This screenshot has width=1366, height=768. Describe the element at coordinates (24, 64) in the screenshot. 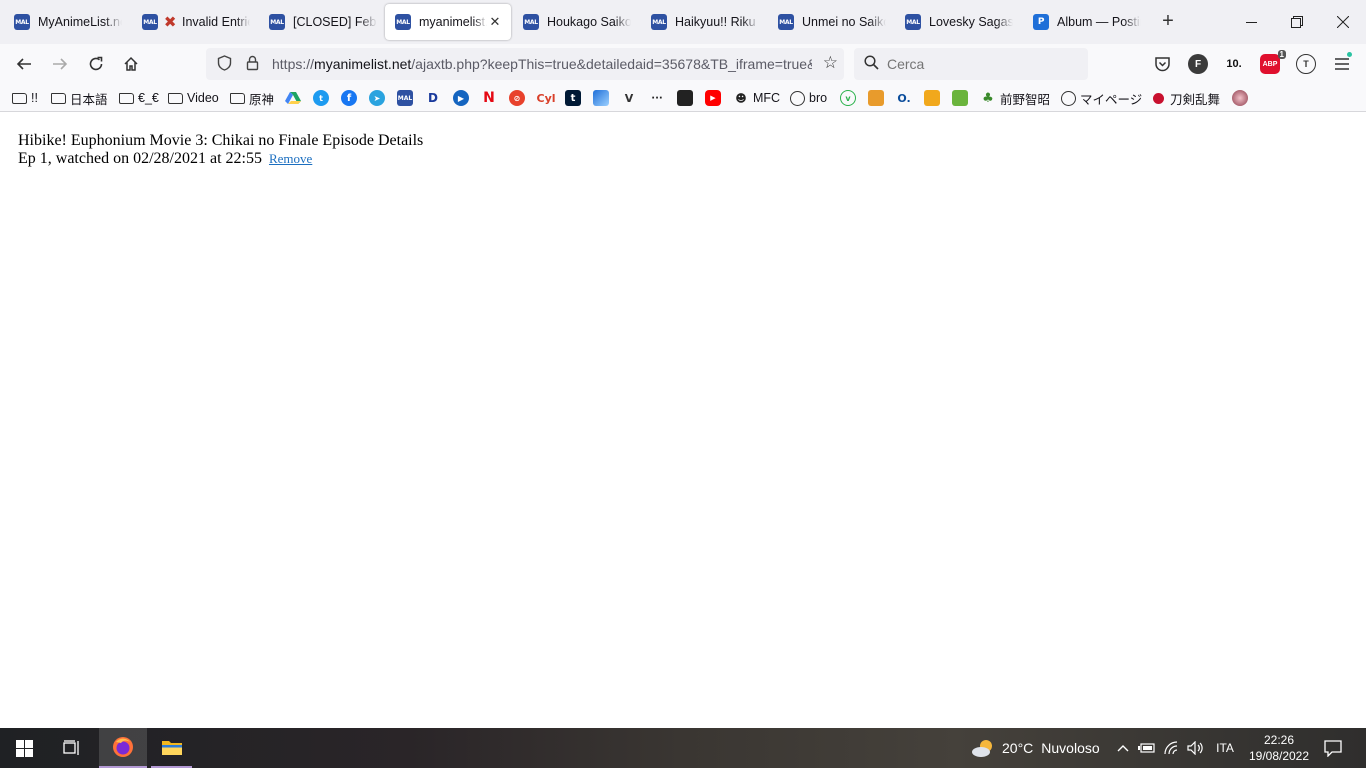

I see `back-button` at that location.